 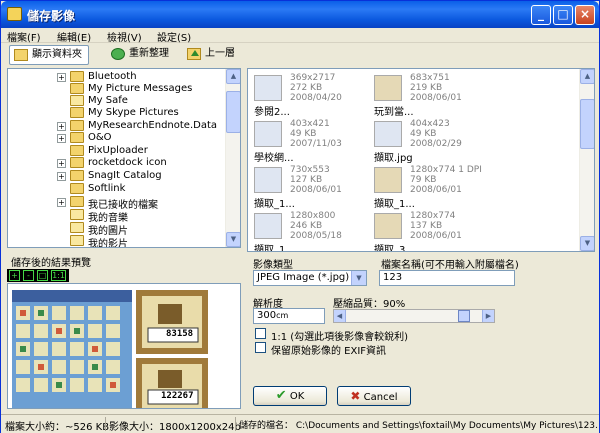 What do you see at coordinates (51, 16) in the screenshot?
I see `window-title: 儲存影像` at bounding box center [51, 16].